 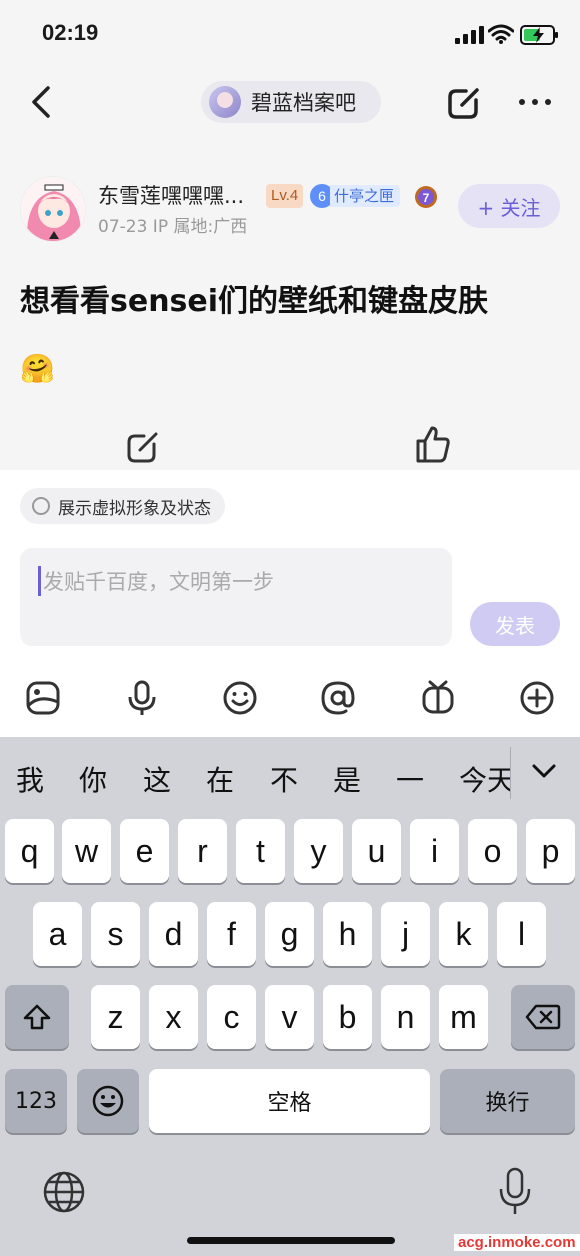 I want to click on candidate-word: 是, so click(x=347, y=779).